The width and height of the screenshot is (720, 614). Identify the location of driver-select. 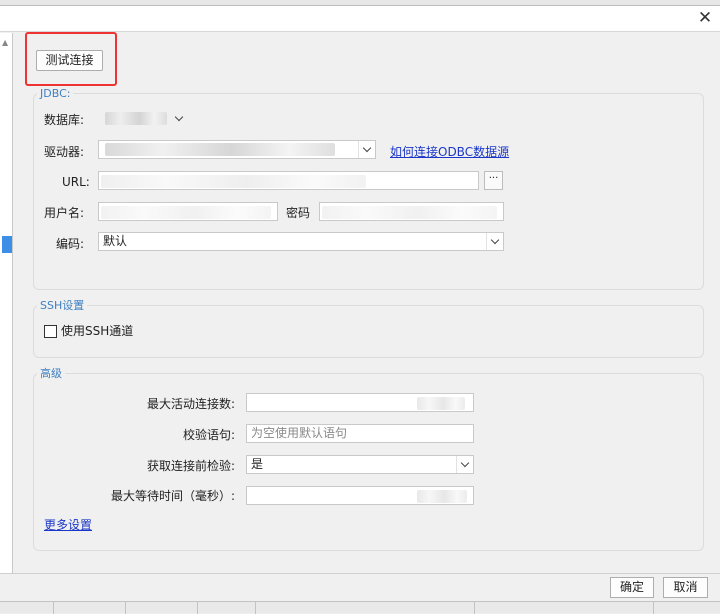
(237, 149).